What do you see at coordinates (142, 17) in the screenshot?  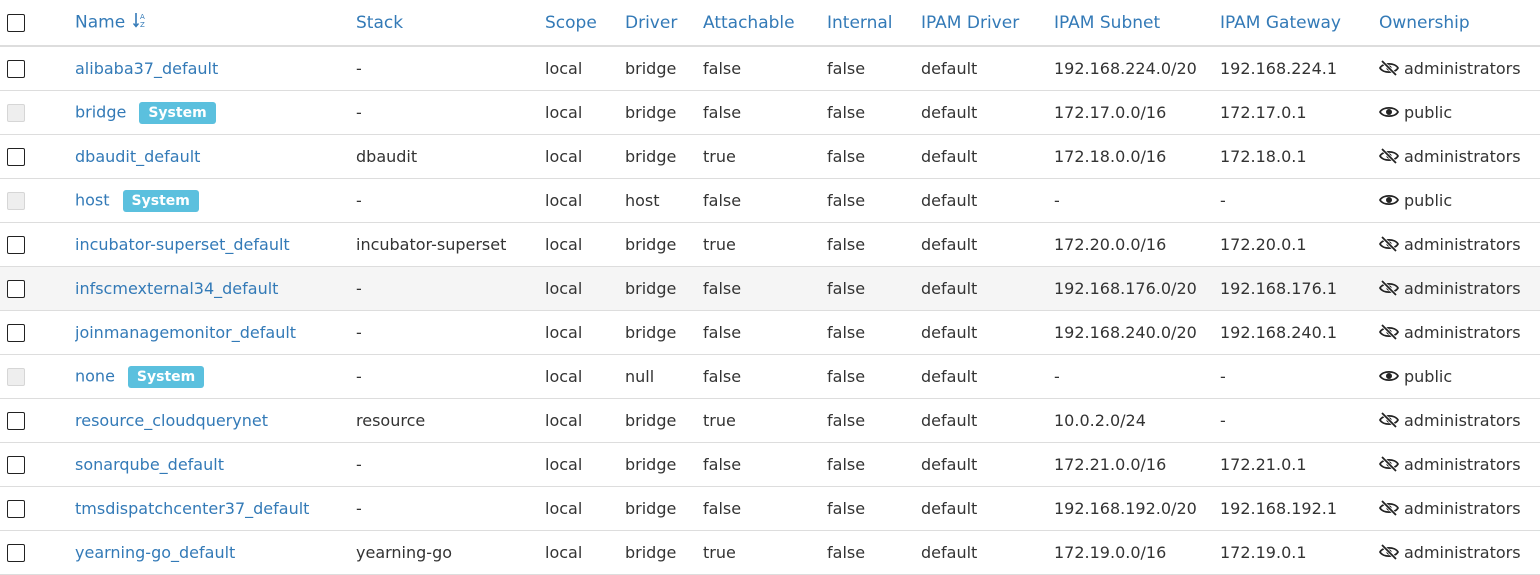 I see `svg-text: A` at bounding box center [142, 17].